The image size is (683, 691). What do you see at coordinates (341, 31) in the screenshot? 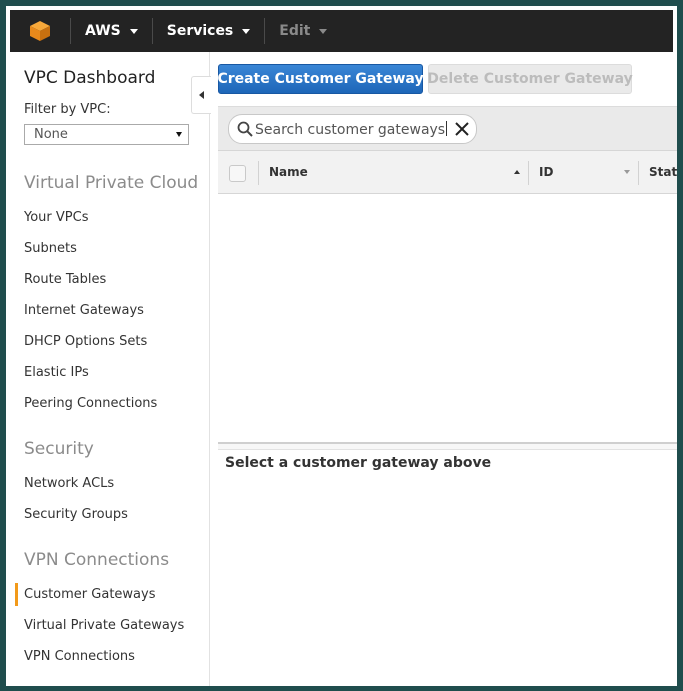
I see `top-navigation-bar: AWS Services Edit` at bounding box center [341, 31].